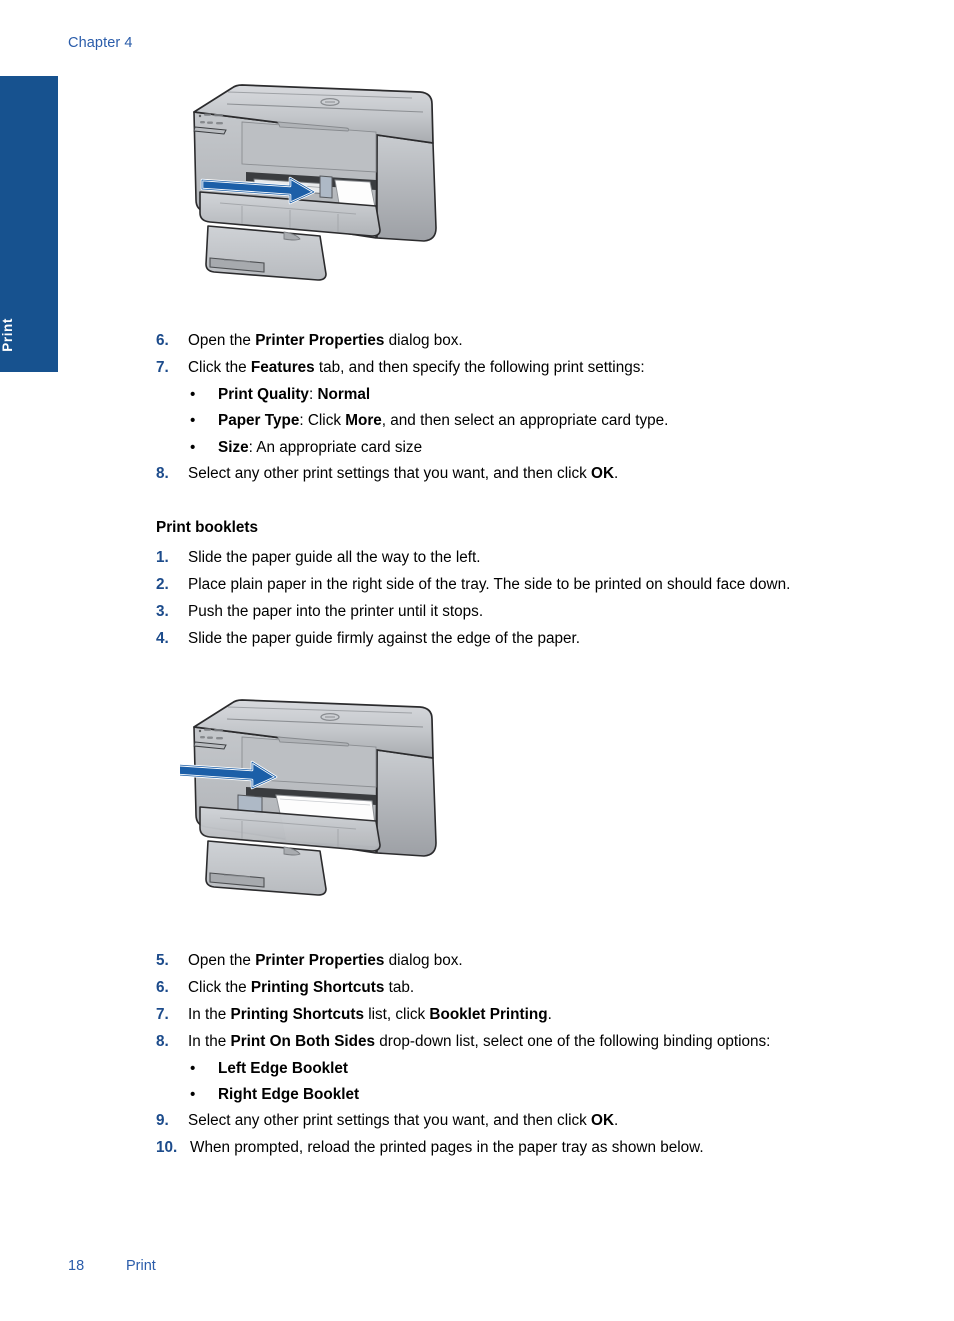 This screenshot has height=1321, width=954. What do you see at coordinates (207, 527) in the screenshot?
I see `section-heading: Print booklets` at bounding box center [207, 527].